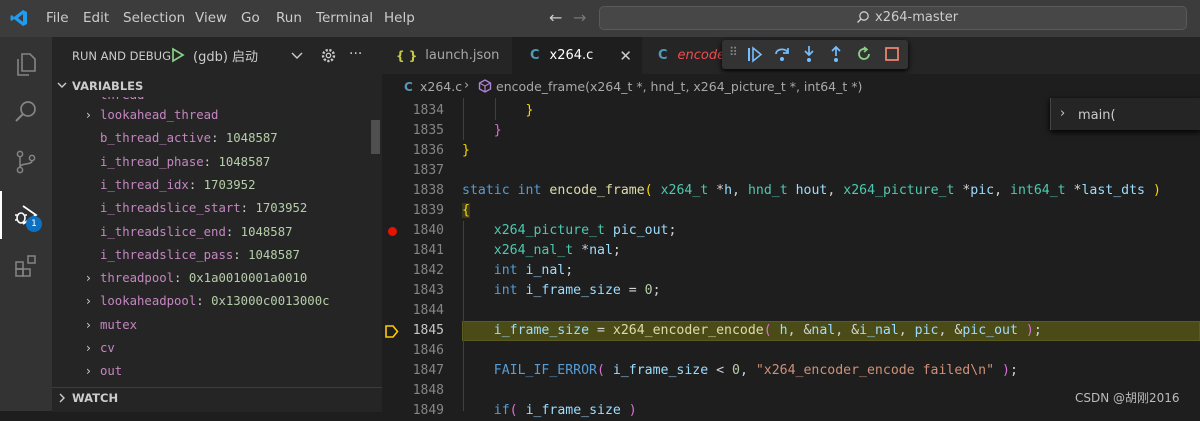 The height and width of the screenshot is (421, 1200). I want to click on variable-row: b_thread_active: 1048587, so click(189, 138).